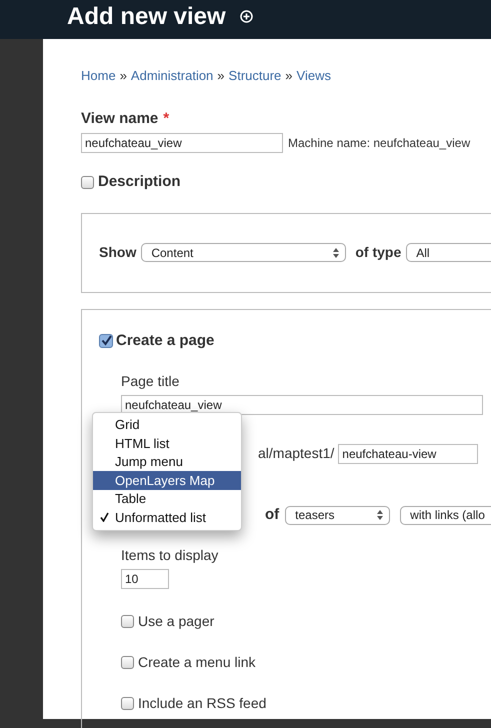  Describe the element at coordinates (167, 425) in the screenshot. I see `menu-item: Grid` at that location.